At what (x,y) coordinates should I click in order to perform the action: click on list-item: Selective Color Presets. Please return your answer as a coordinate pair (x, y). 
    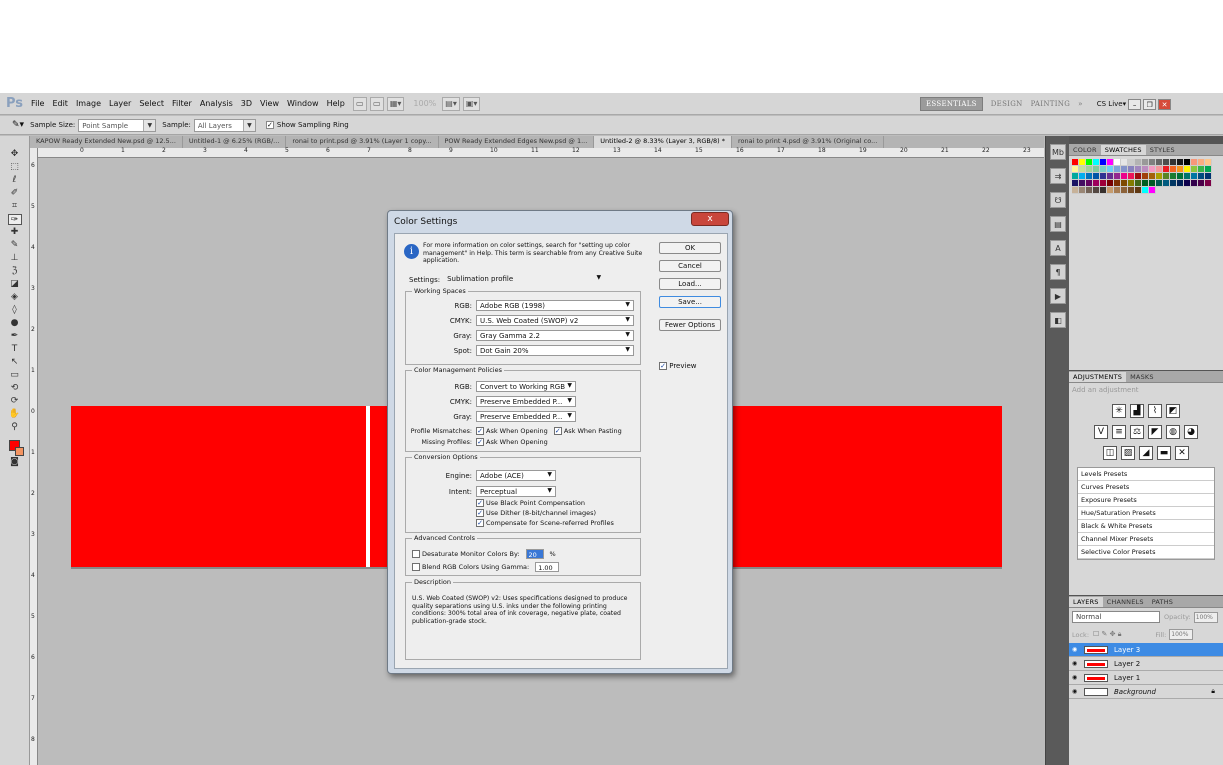
    Looking at the image, I should click on (1146, 552).